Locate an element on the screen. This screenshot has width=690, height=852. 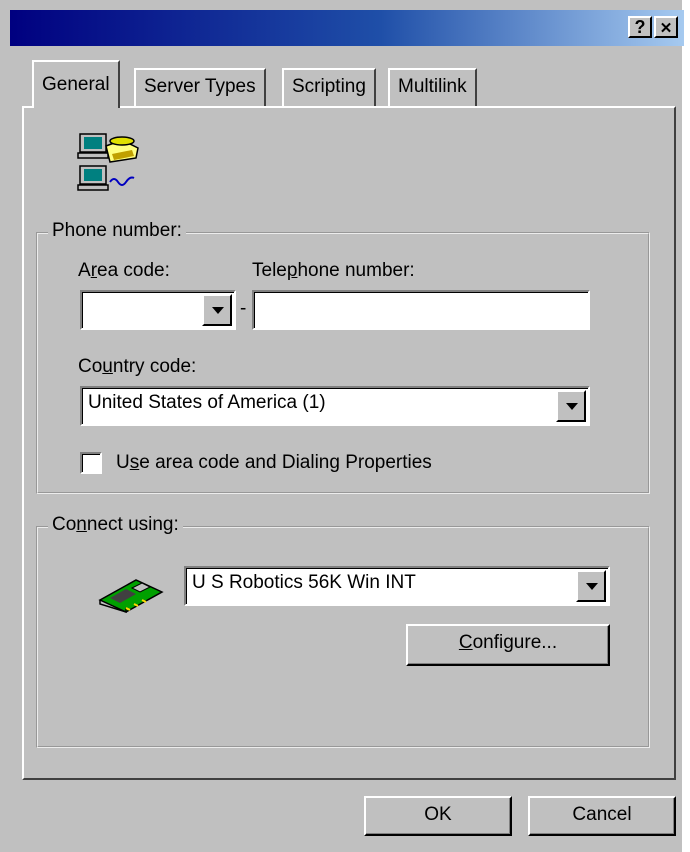
help-button: ? is located at coordinates (640, 27).